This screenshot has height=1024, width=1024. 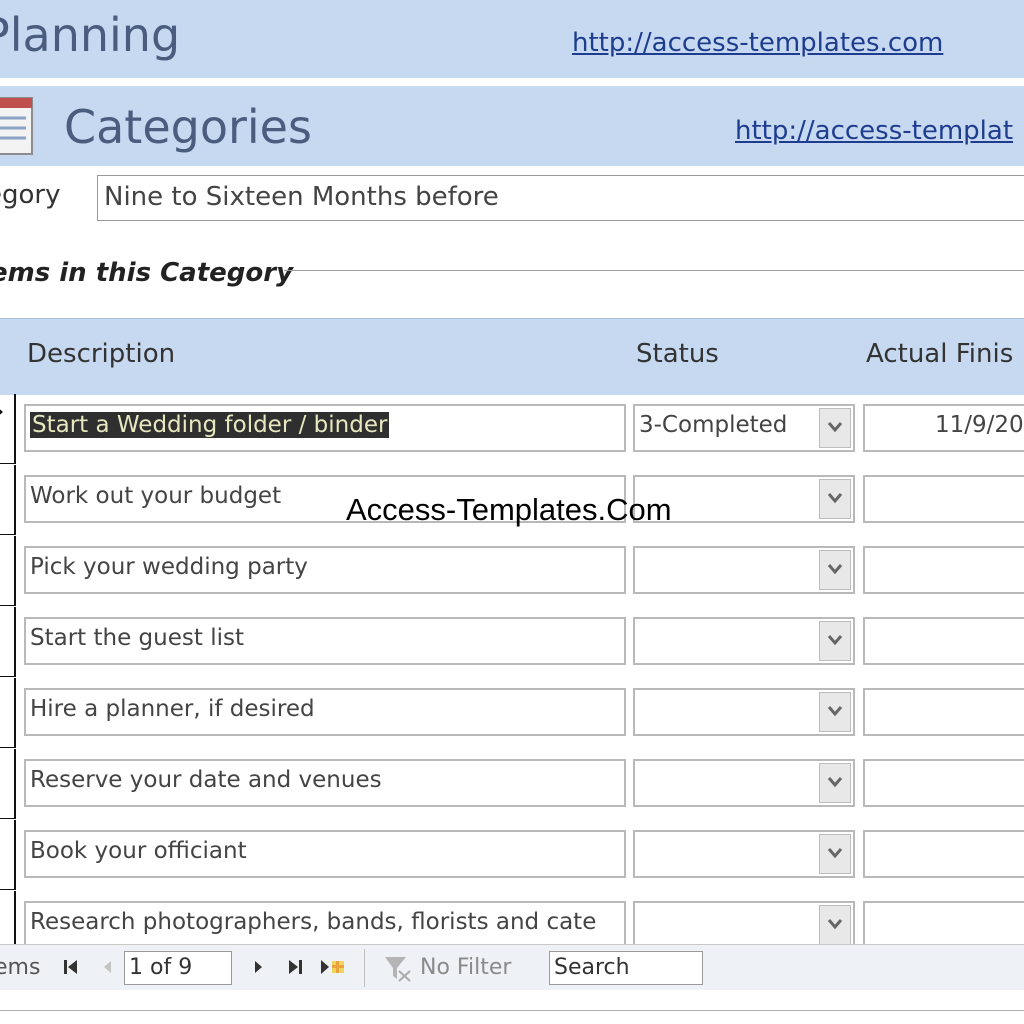 I want to click on description-field: Hire a planner, if desired, so click(x=325, y=712).